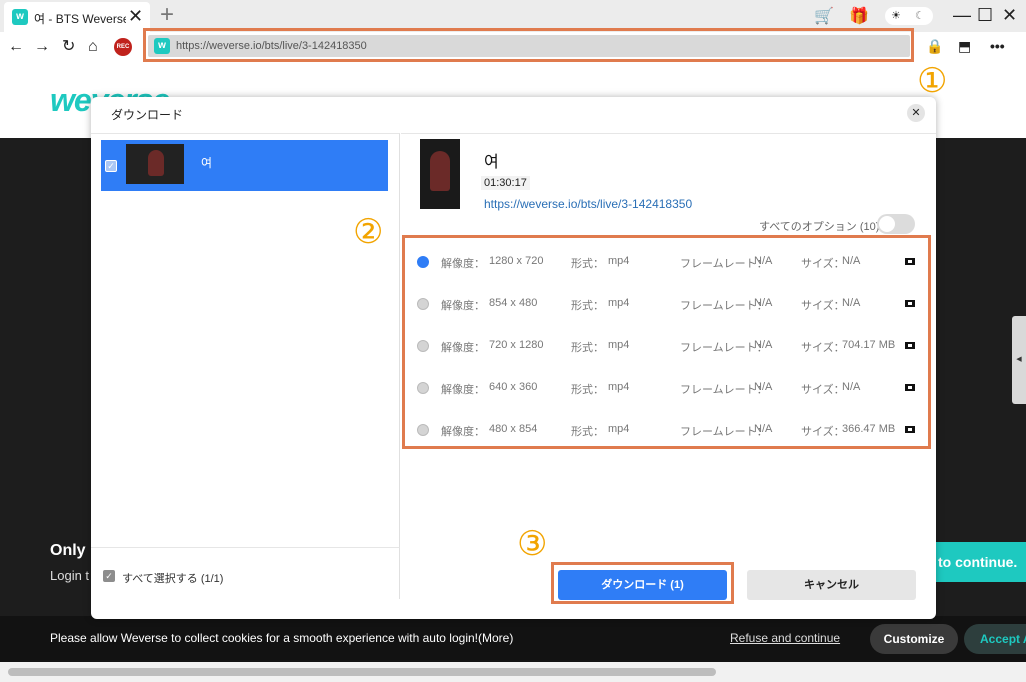 The width and height of the screenshot is (1026, 682). Describe the element at coordinates (135, 16) in the screenshot. I see `tab-close-icon: ✕` at that location.